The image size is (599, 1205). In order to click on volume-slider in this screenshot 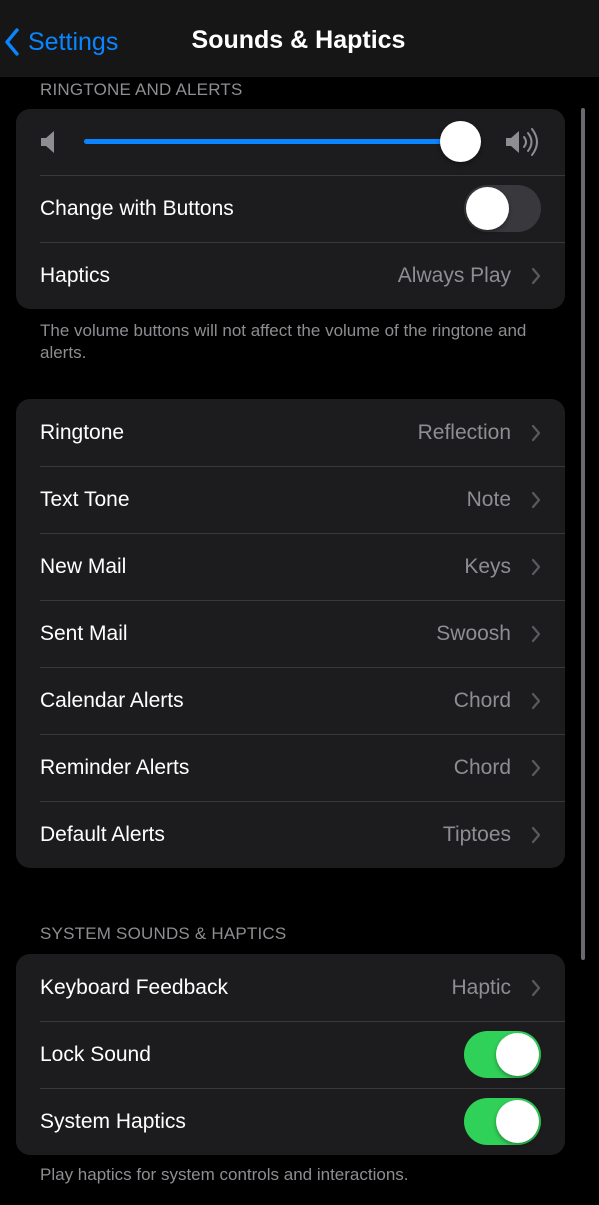, I will do `click(283, 141)`.